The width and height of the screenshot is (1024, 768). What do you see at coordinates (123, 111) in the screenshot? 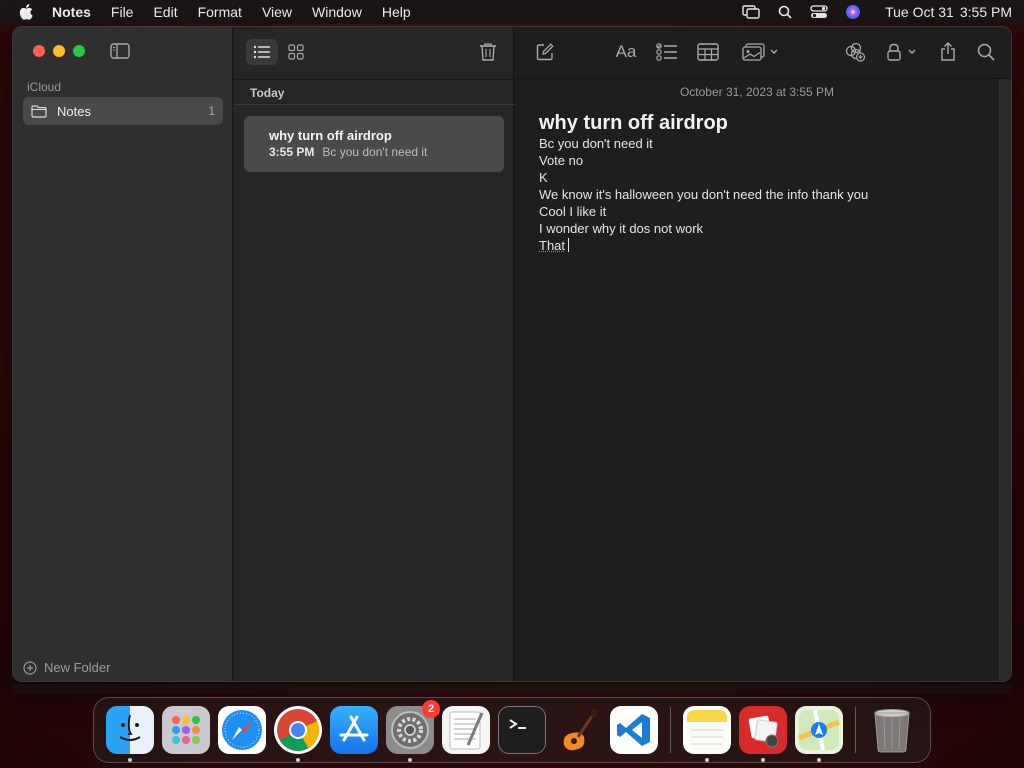
I see `sidebar-folder-notes: Notes 1` at bounding box center [123, 111].